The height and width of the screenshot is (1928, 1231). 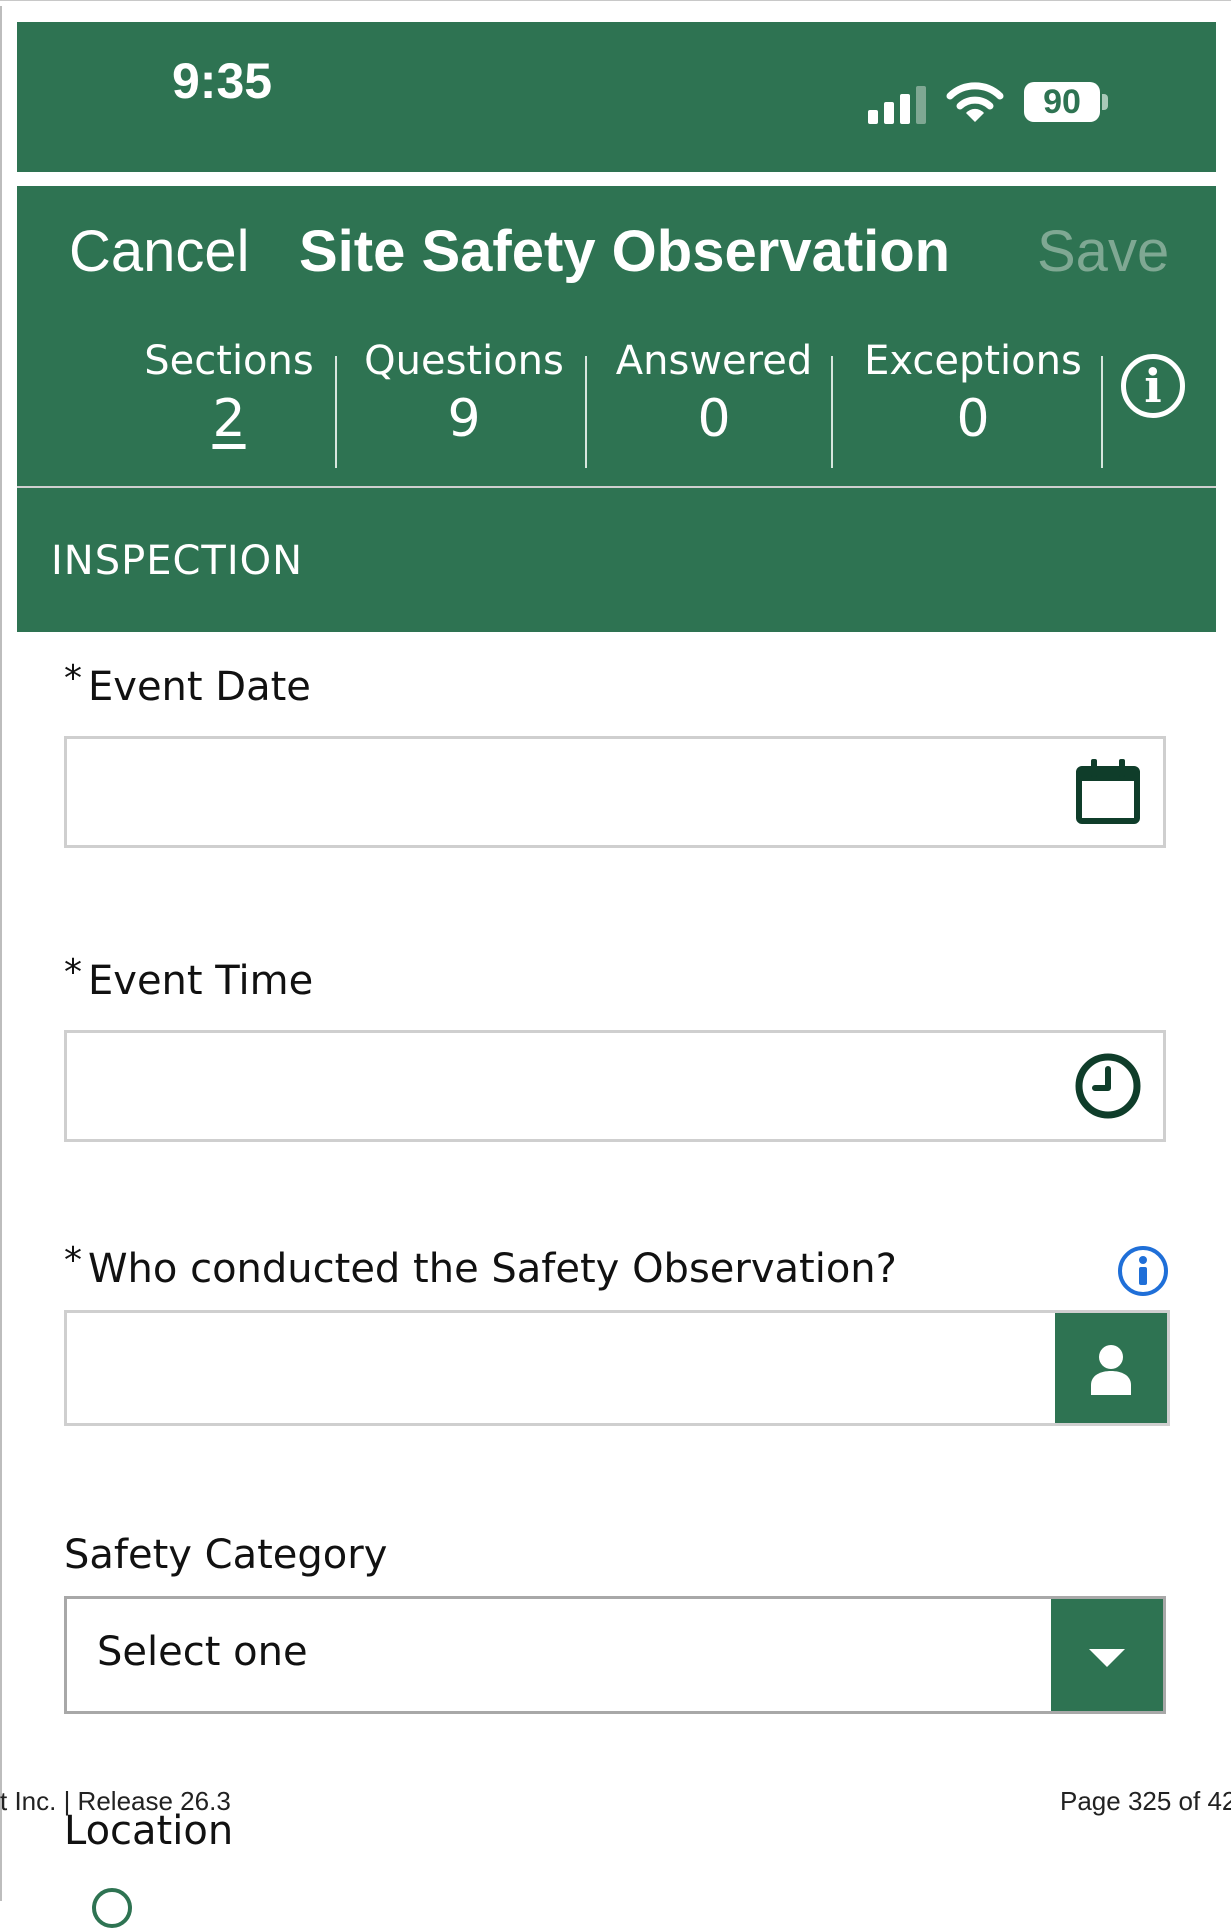 What do you see at coordinates (899, 104) in the screenshot?
I see `cellular-signal-icon` at bounding box center [899, 104].